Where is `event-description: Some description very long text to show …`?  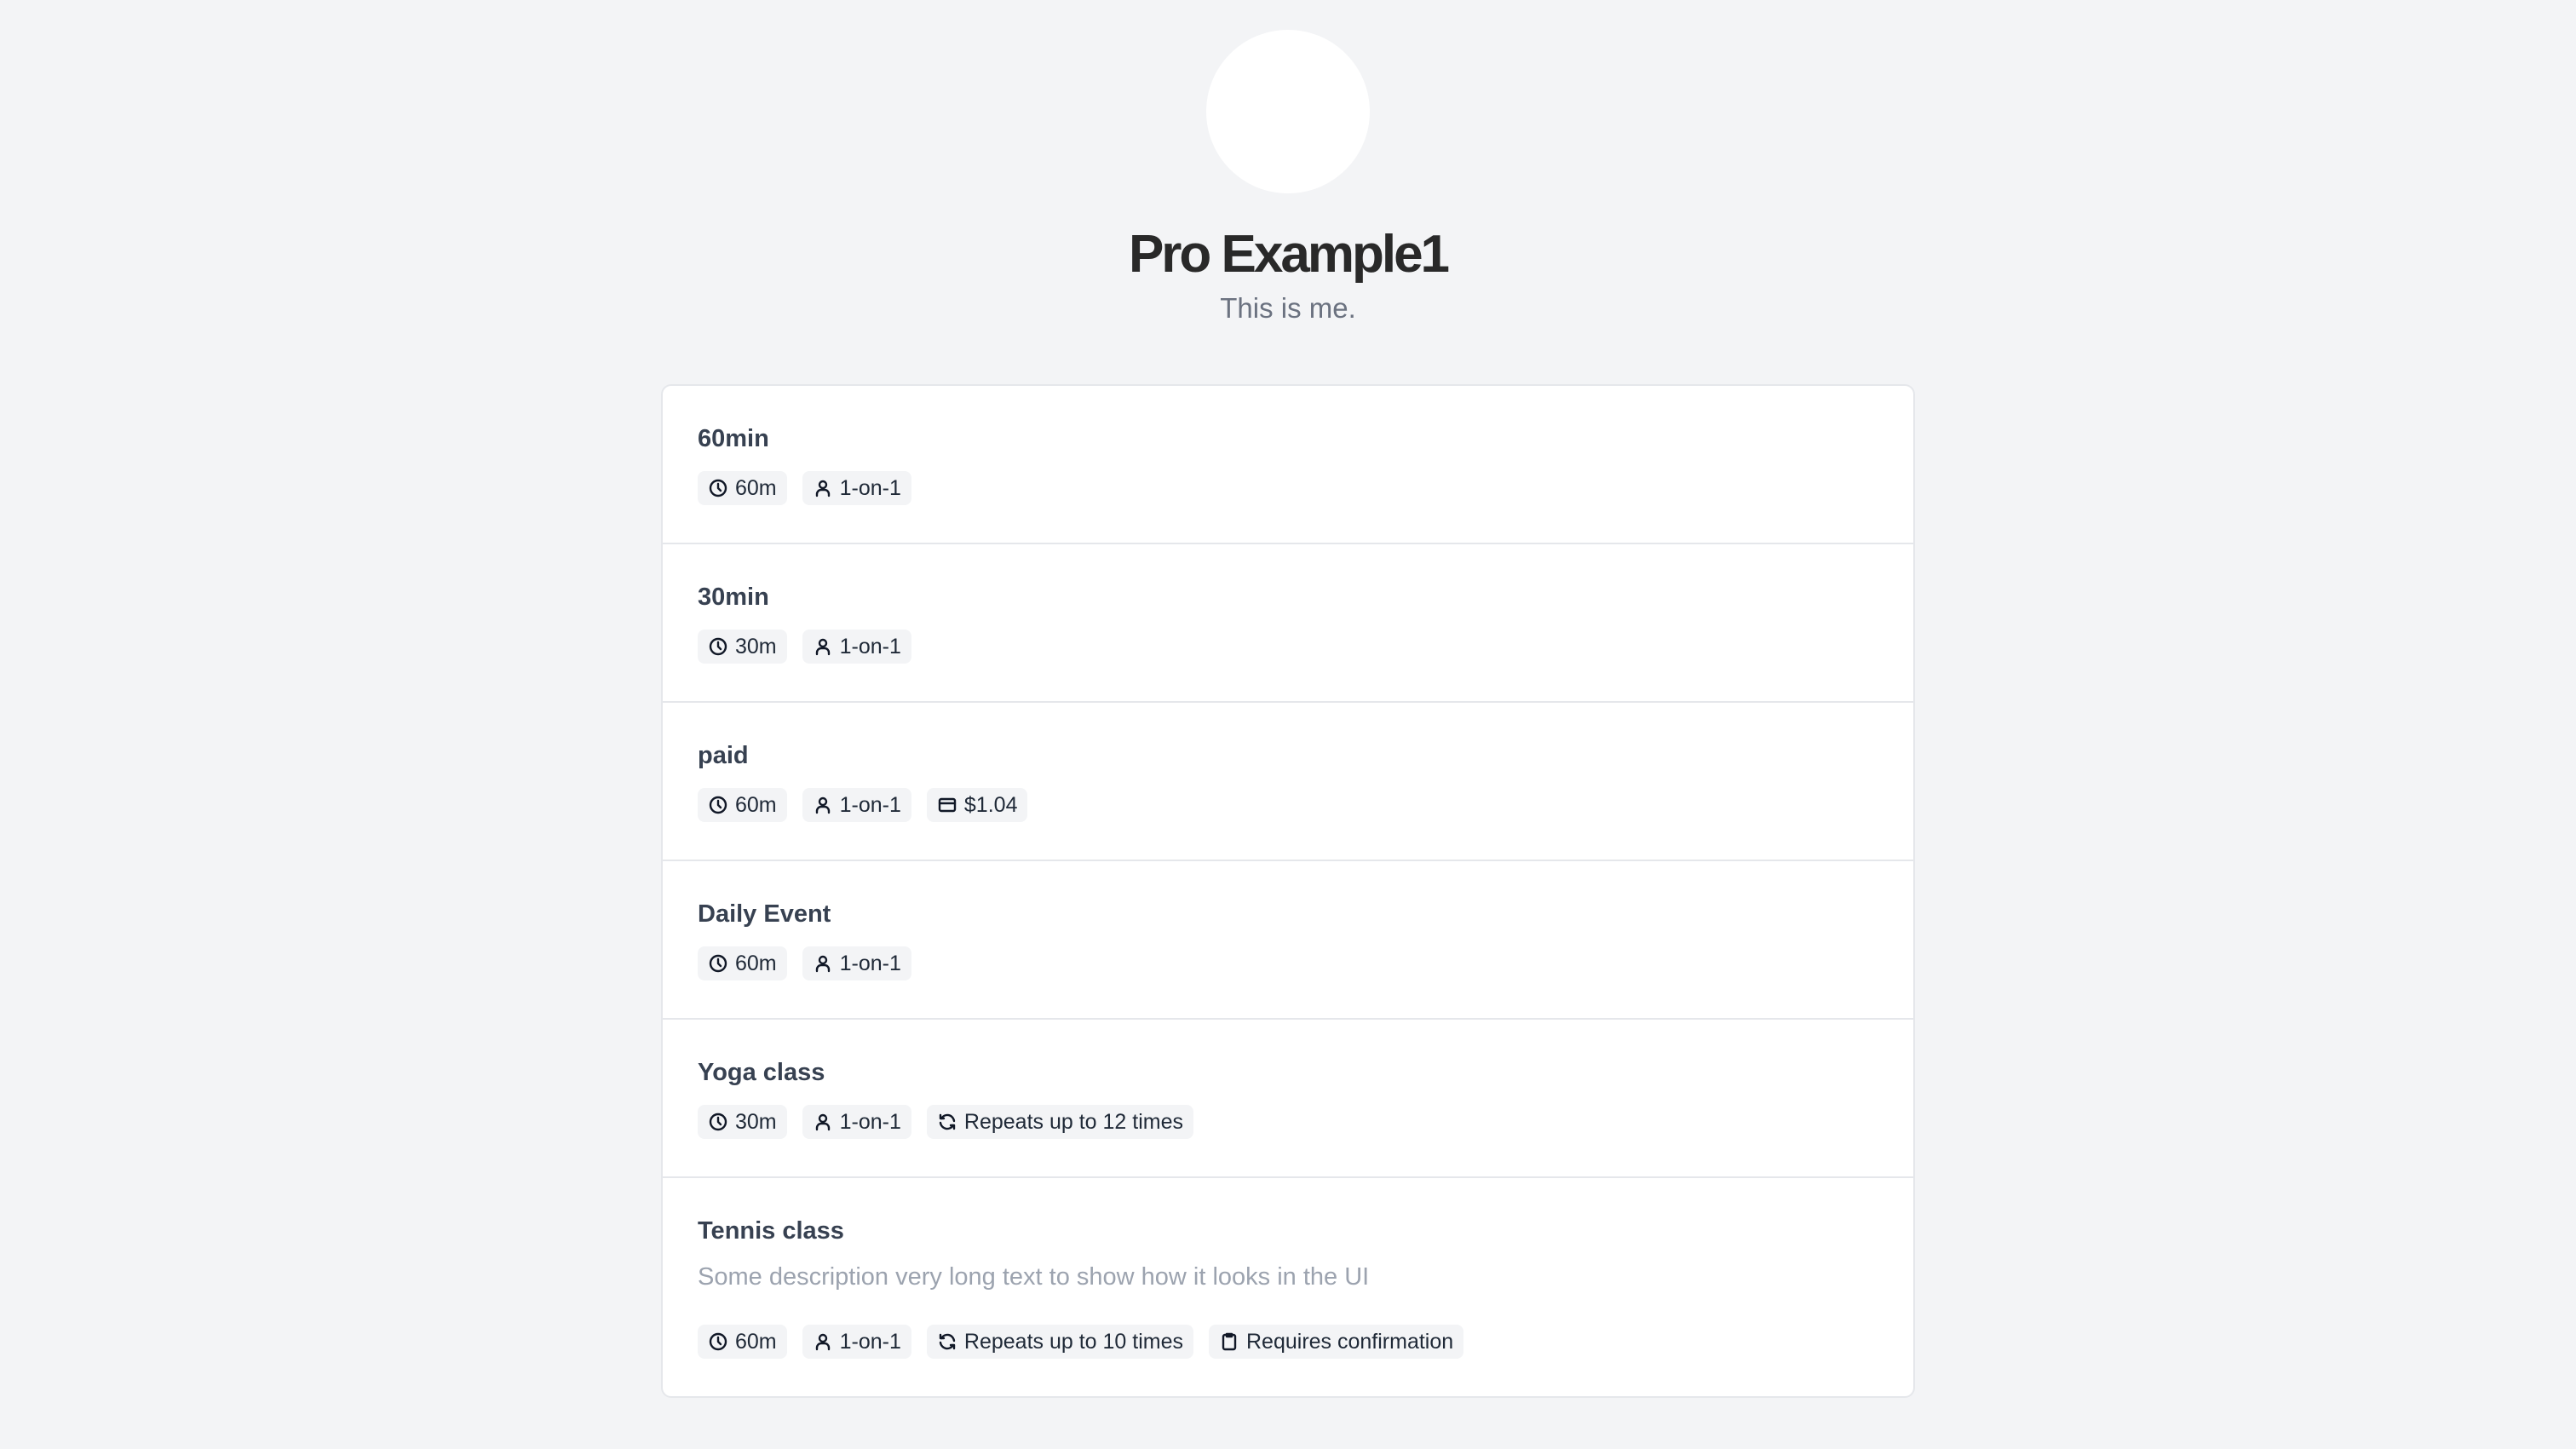 event-description: Some description very long text to show … is located at coordinates (1034, 1277).